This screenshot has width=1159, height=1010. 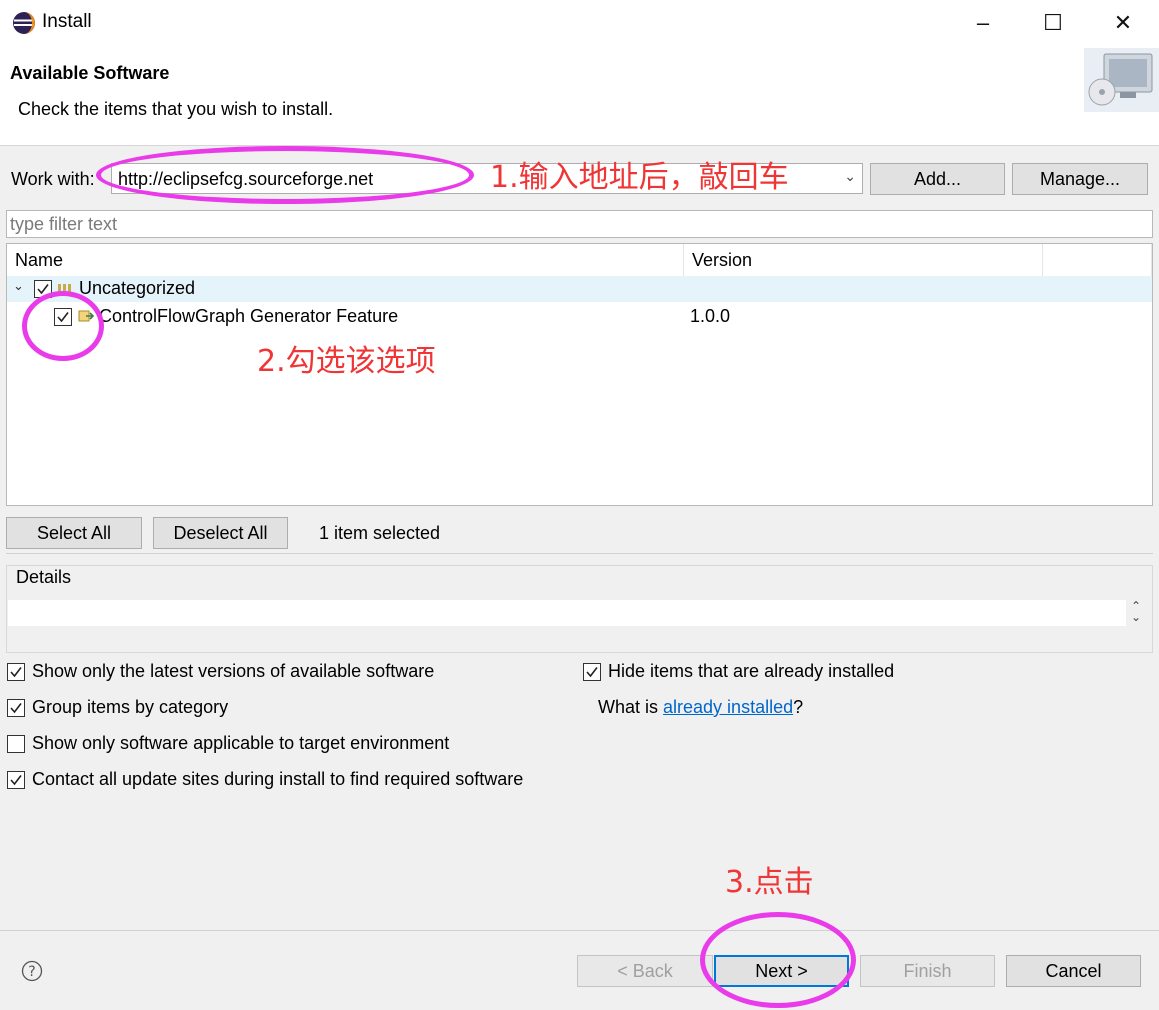 I want to click on annotation-step3: 3.点击, so click(x=769, y=882).